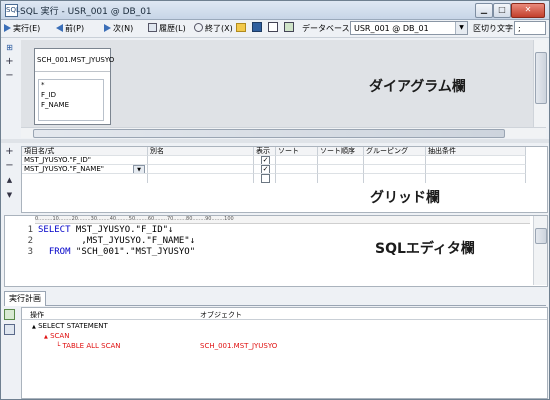 Image resolution: width=550 pixels, height=400 pixels. What do you see at coordinates (9, 75) in the screenshot?
I see `remove-table-icon: −` at bounding box center [9, 75].